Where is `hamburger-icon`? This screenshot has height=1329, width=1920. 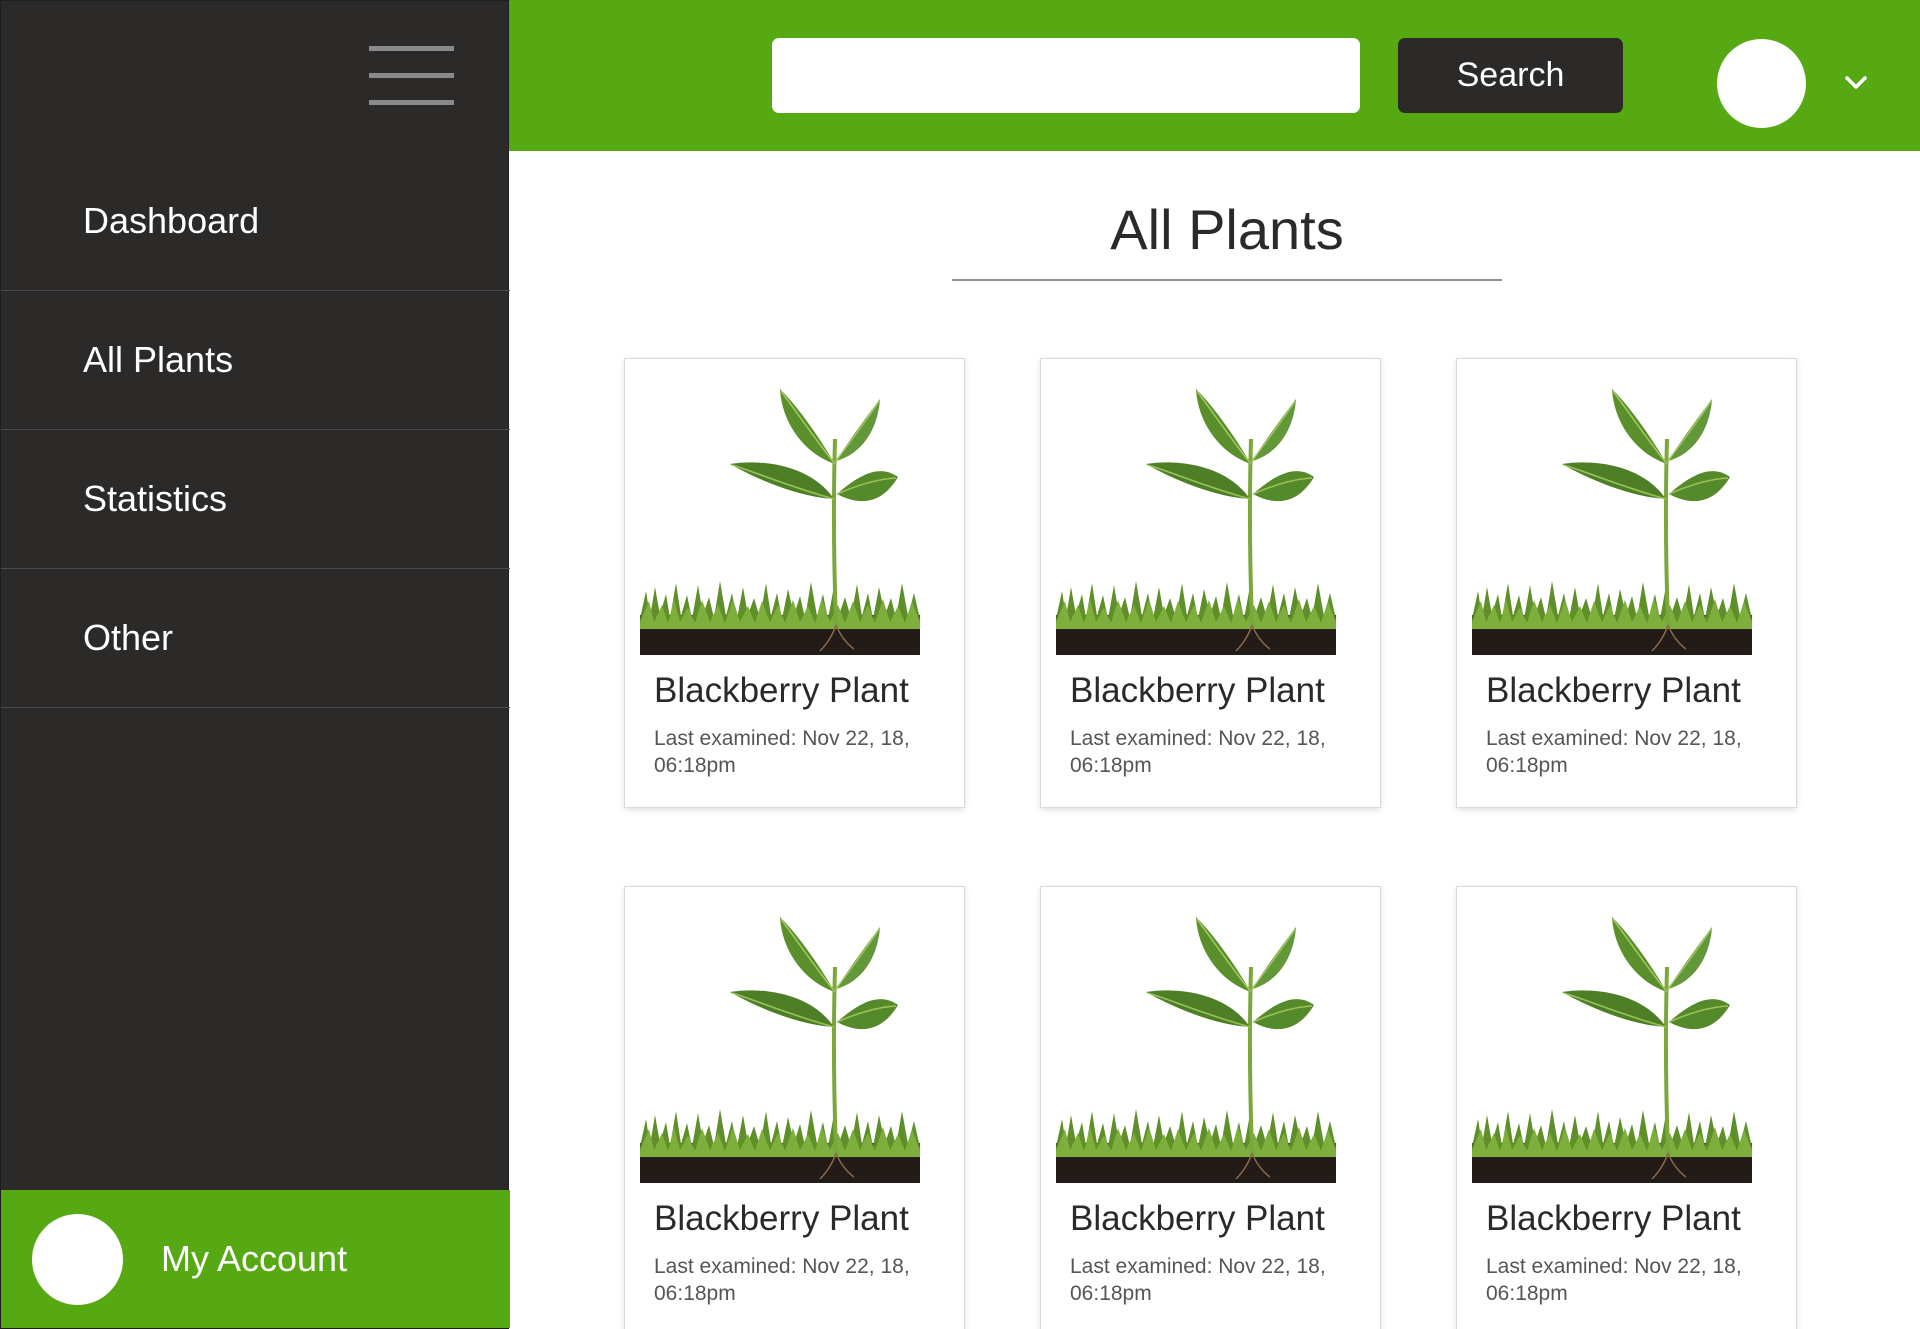 hamburger-icon is located at coordinates (411, 77).